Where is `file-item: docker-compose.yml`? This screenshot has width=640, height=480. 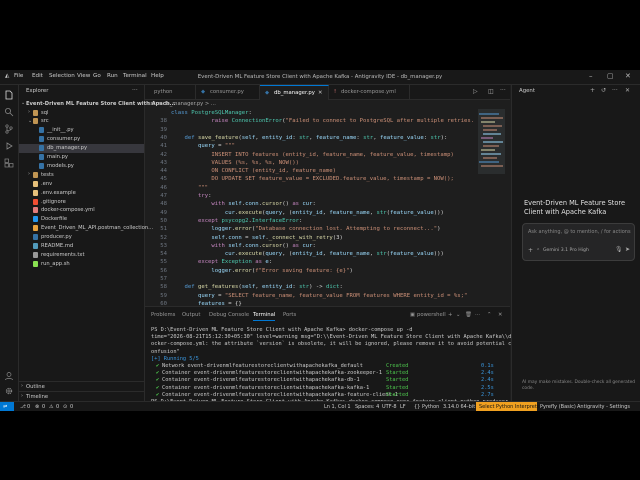 file-item: docker-compose.yml is located at coordinates (81, 210).